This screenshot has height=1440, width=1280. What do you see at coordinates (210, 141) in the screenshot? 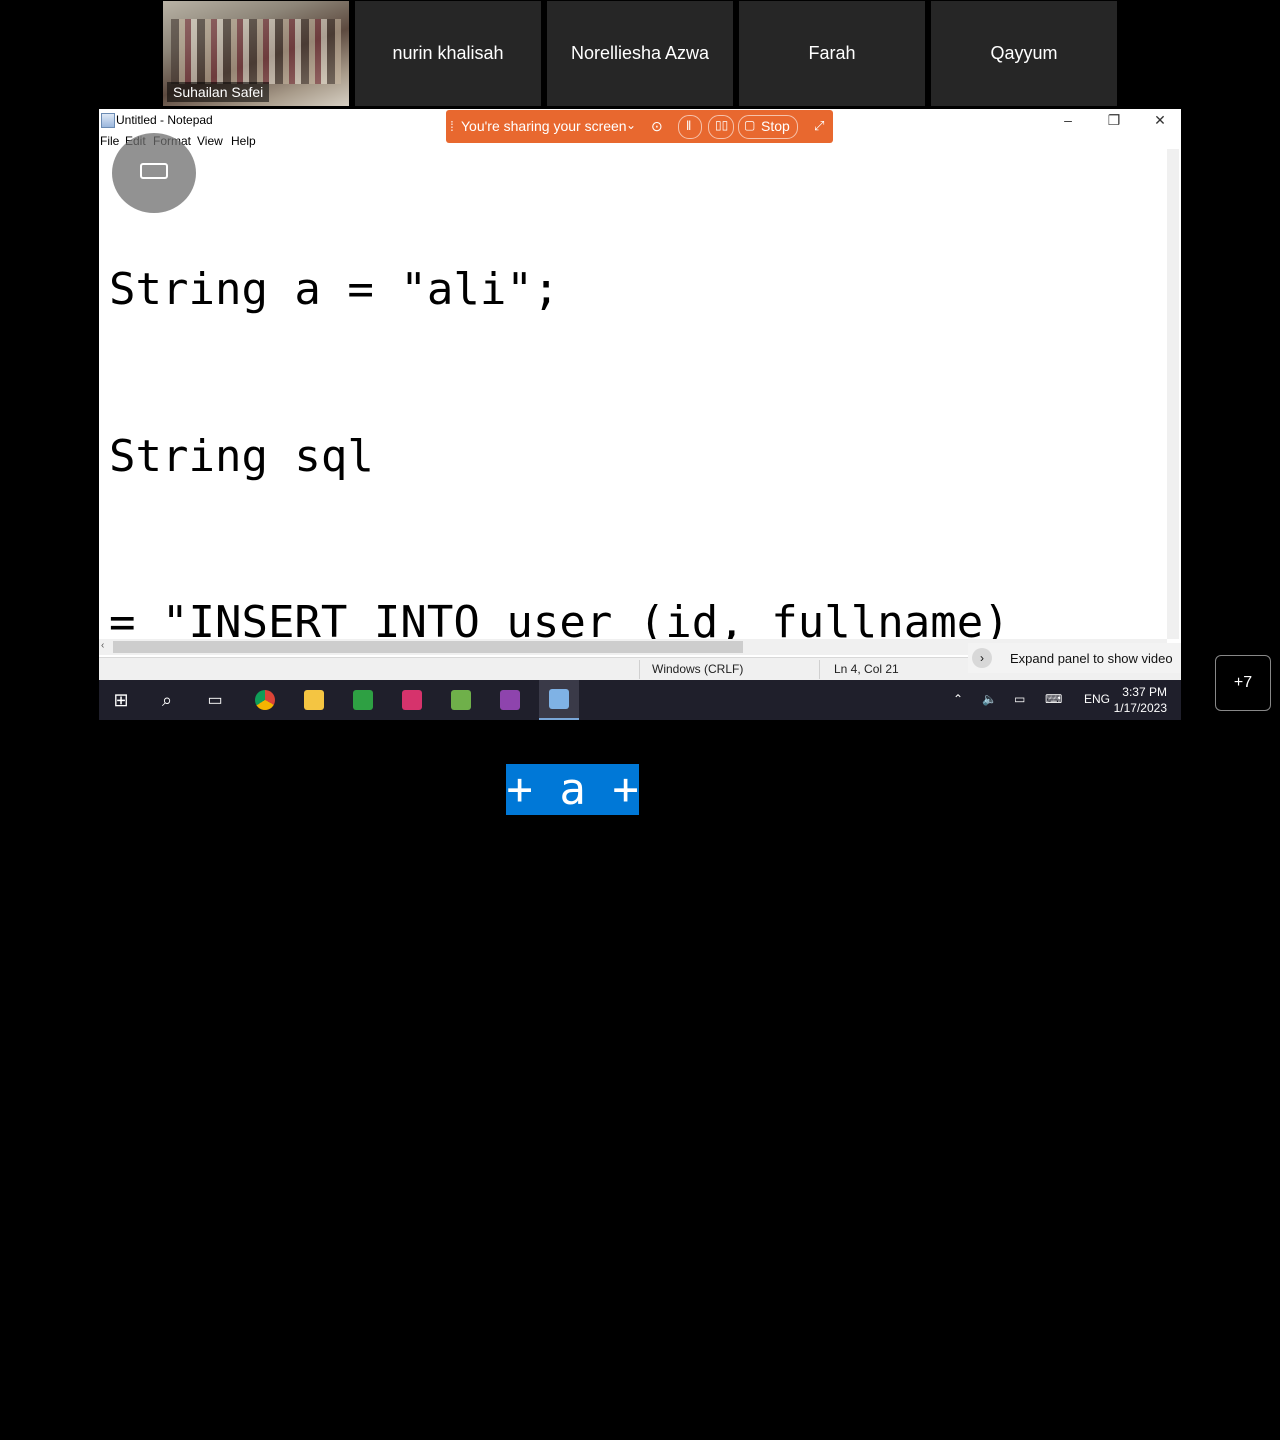
I see `menu-view: View` at bounding box center [210, 141].